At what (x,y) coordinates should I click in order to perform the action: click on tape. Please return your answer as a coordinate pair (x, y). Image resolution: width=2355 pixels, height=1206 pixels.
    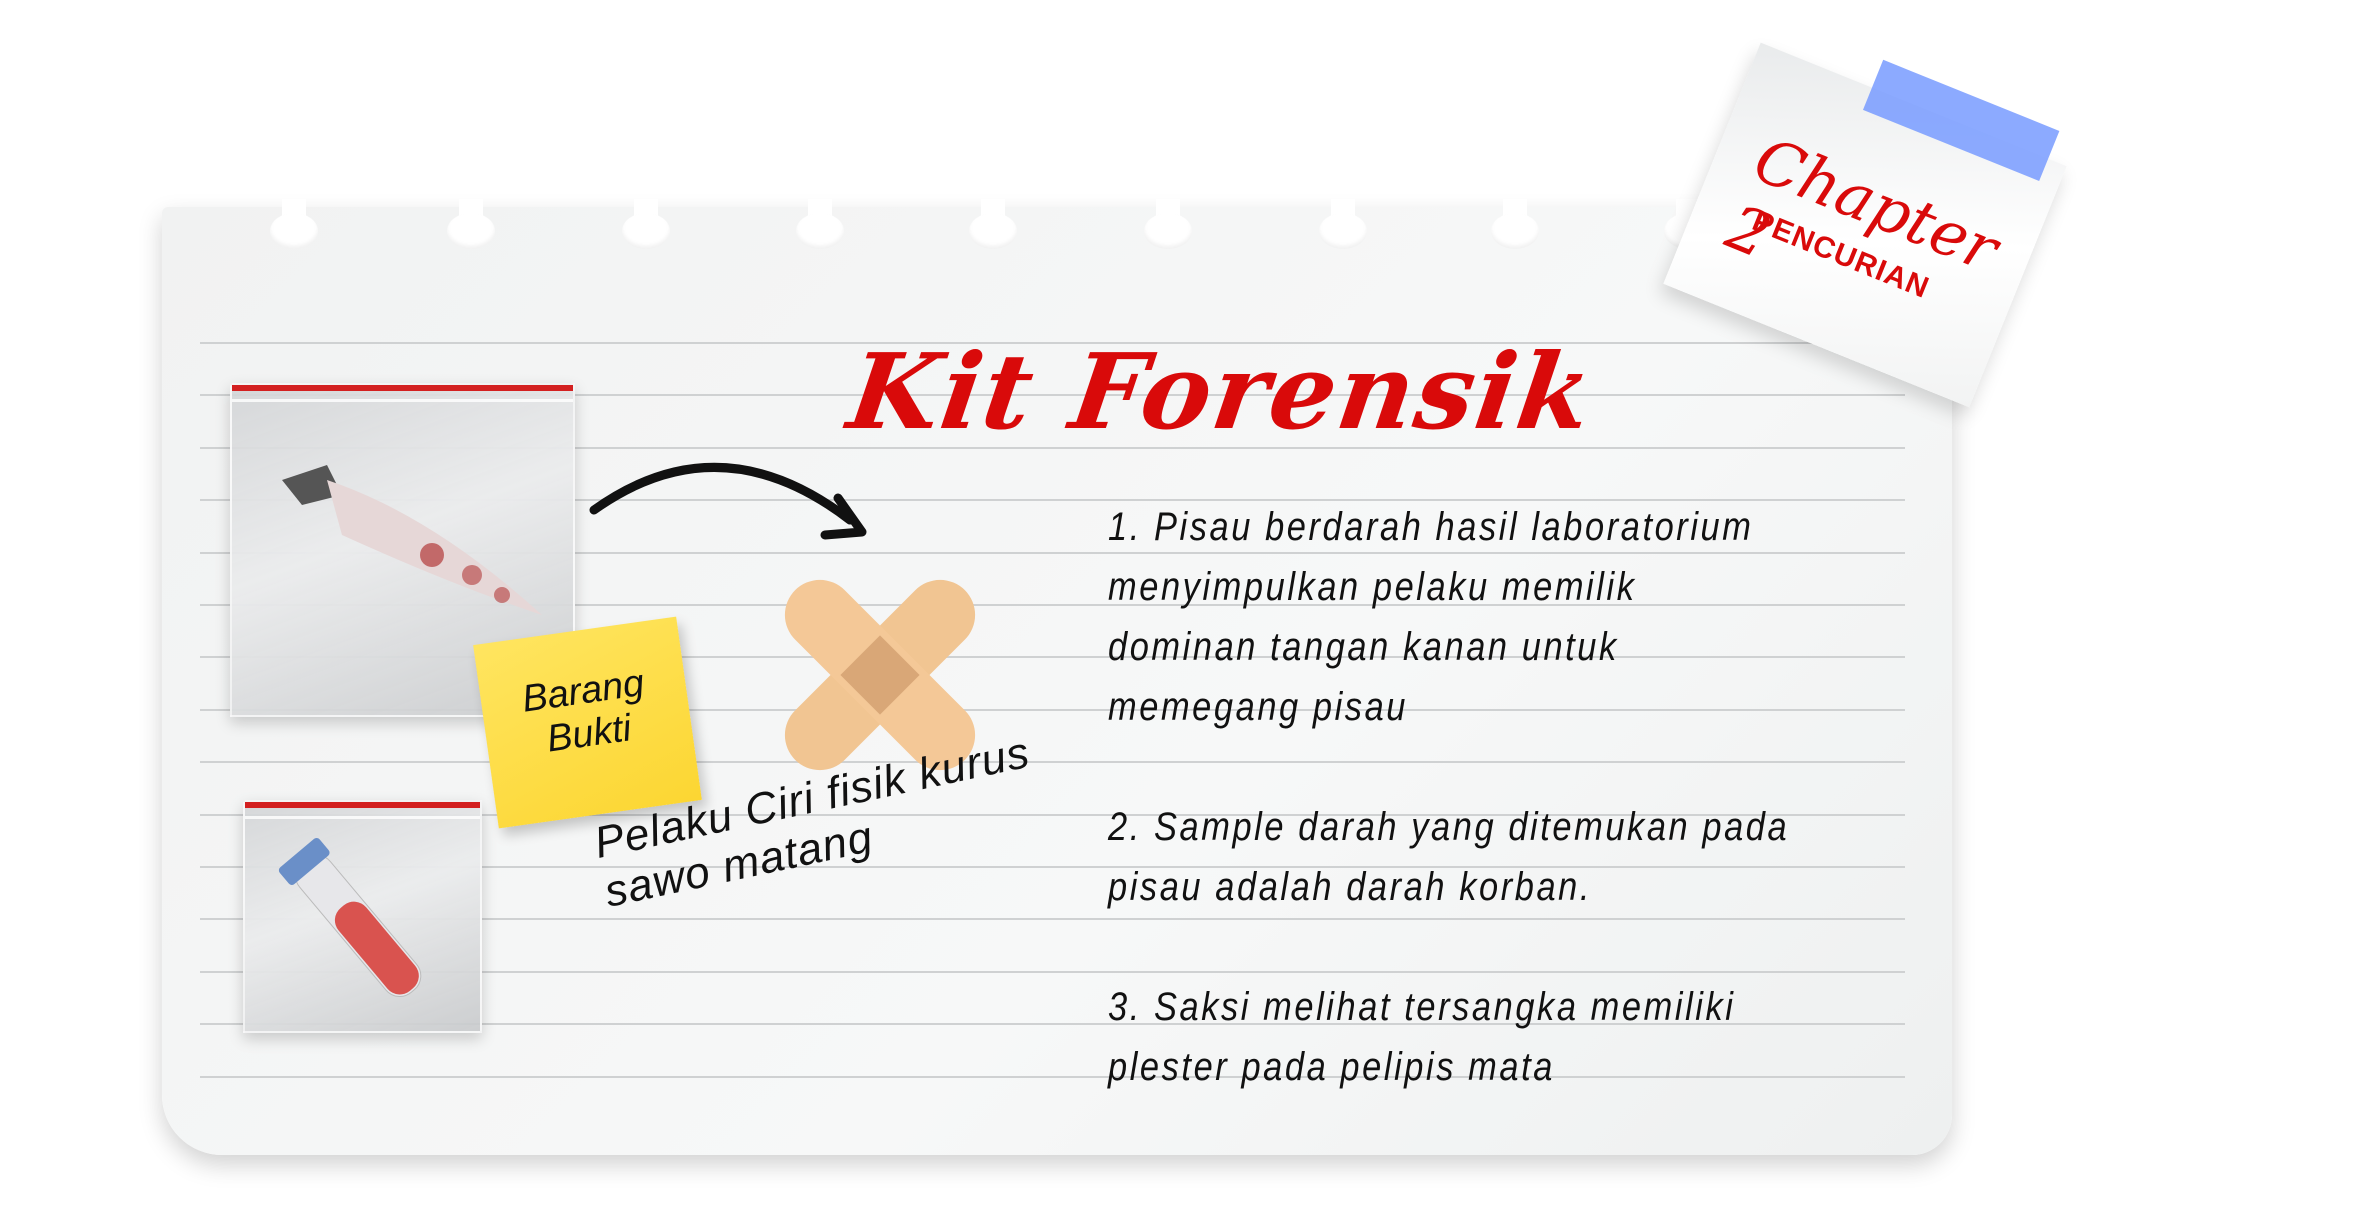
    Looking at the image, I should click on (1961, 120).